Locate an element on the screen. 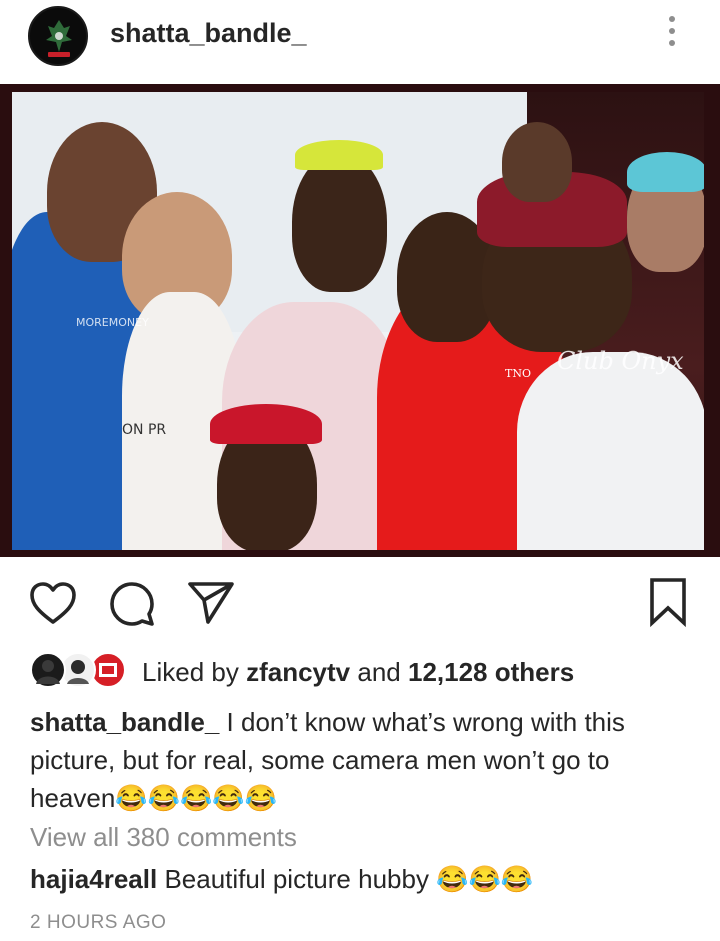 The height and width of the screenshot is (941, 720). action-bar is located at coordinates (360, 600).